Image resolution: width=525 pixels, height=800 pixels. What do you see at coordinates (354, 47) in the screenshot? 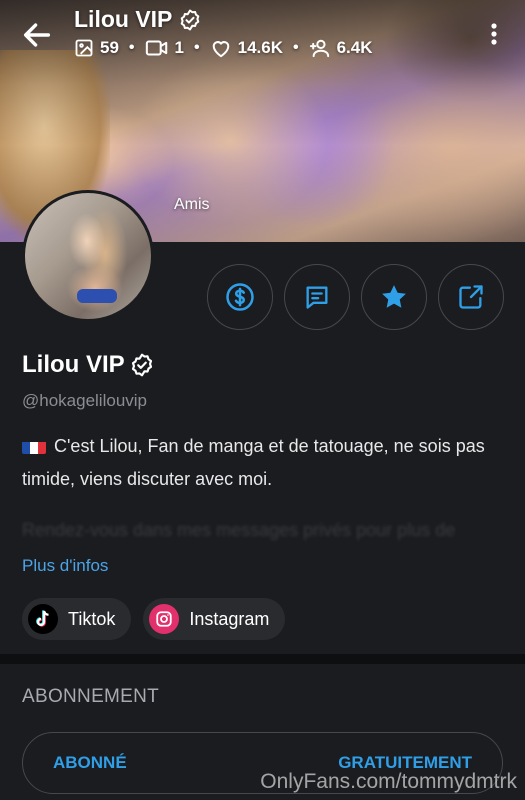
I see `stat-fans-value: 6.4K` at bounding box center [354, 47].